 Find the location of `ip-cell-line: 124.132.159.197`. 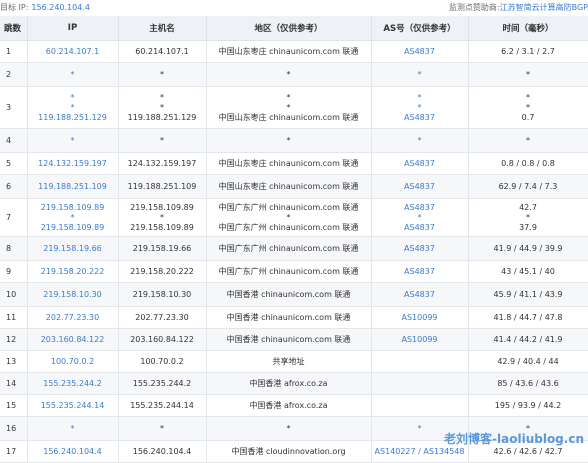

ip-cell-line: 124.132.159.197 is located at coordinates (73, 164).